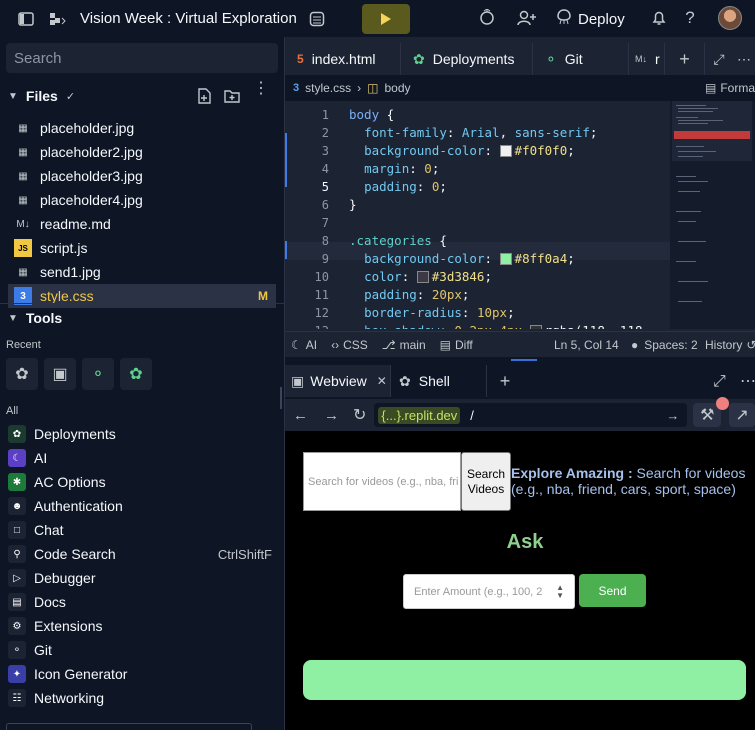  What do you see at coordinates (261, 89) in the screenshot?
I see `more-options-icon: ⋮` at bounding box center [261, 89].